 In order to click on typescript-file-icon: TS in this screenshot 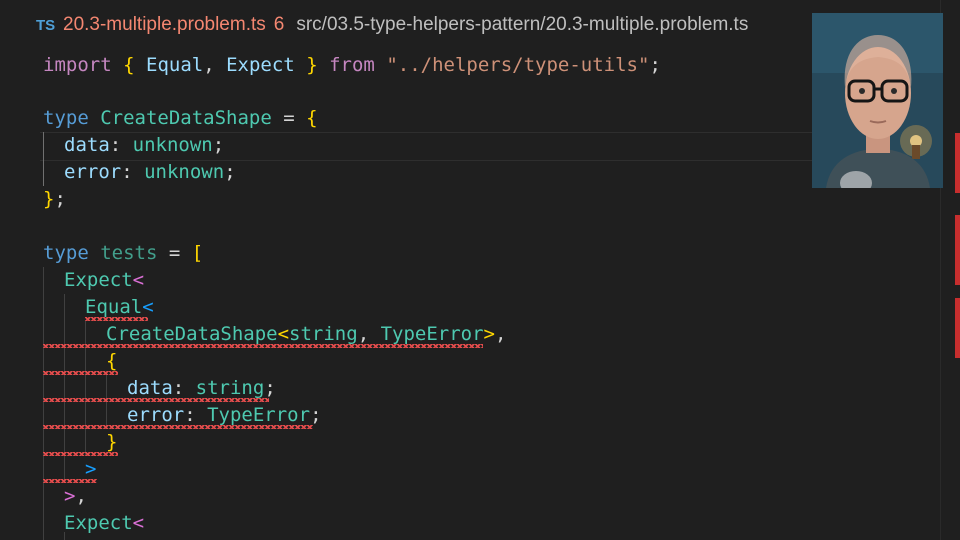, I will do `click(46, 25)`.